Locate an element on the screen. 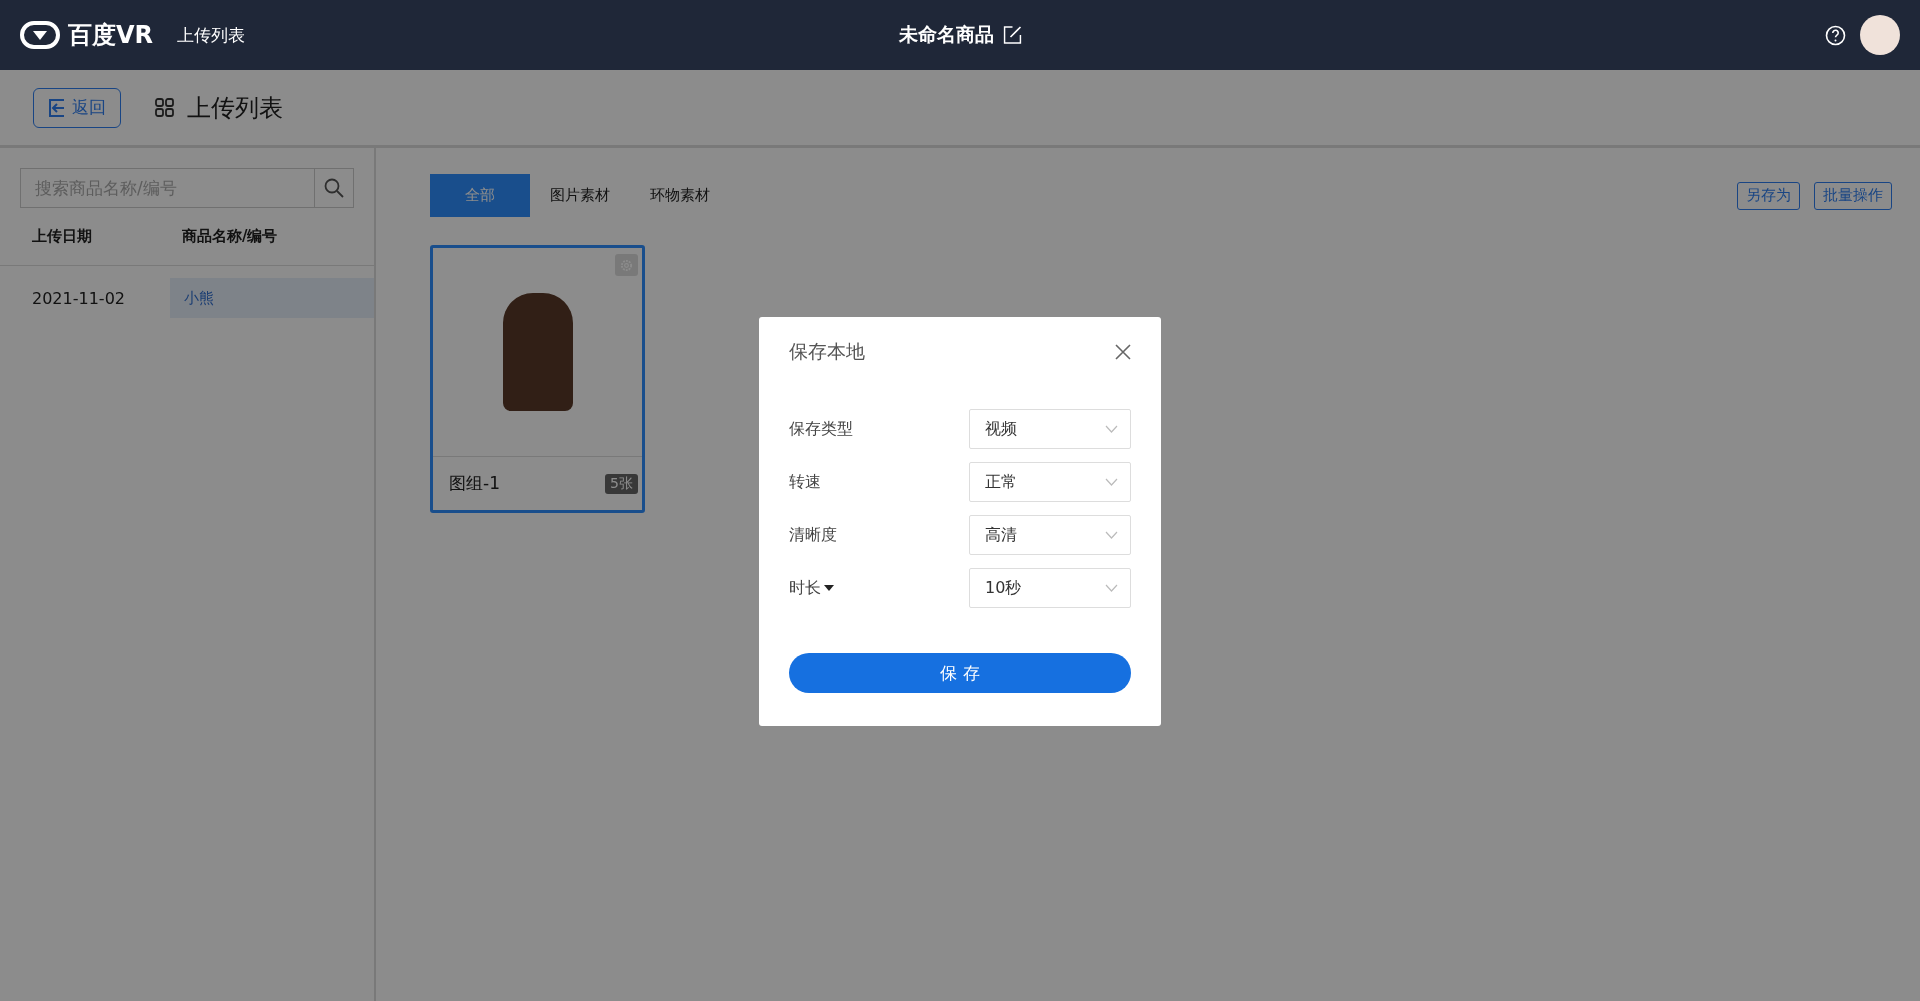 This screenshot has height=1001, width=1920. select-field: 正常 is located at coordinates (1050, 482).